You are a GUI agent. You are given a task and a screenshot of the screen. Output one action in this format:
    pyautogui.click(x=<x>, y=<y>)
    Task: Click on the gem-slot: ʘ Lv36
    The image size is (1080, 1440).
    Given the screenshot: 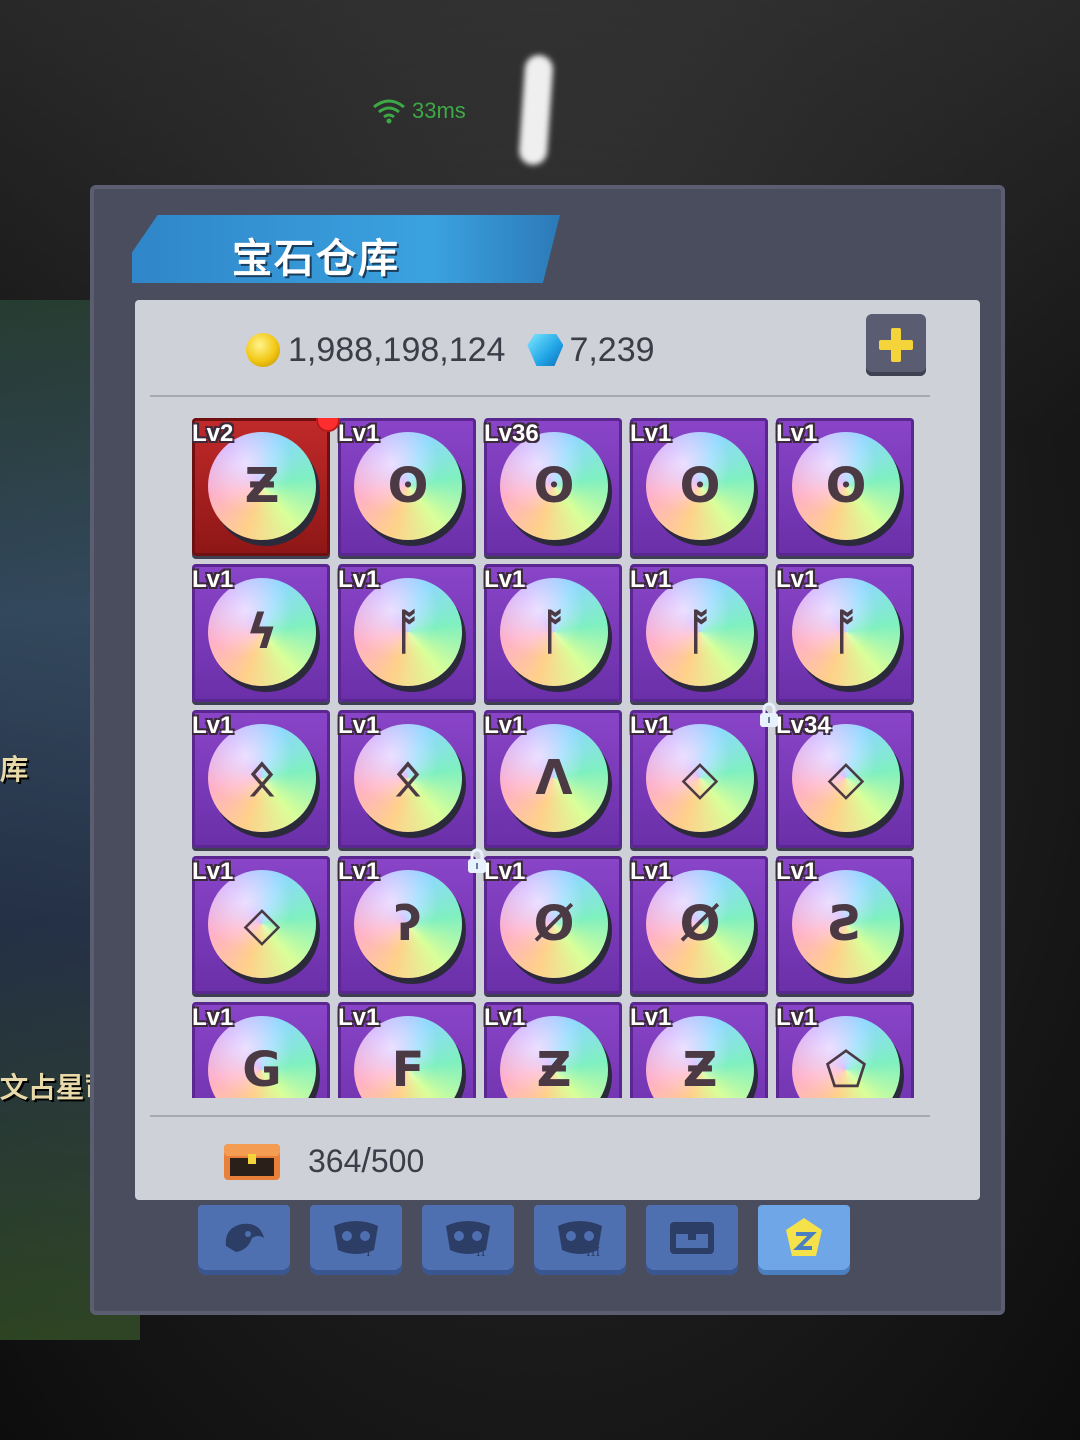 What is the action you would take?
    pyautogui.click(x=553, y=487)
    